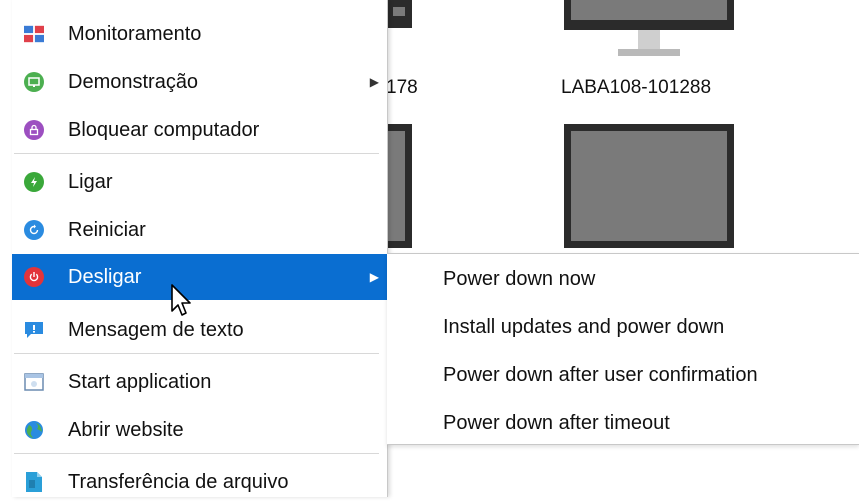  What do you see at coordinates (199, 182) in the screenshot?
I see `menu-item-ligar: Ligar` at bounding box center [199, 182].